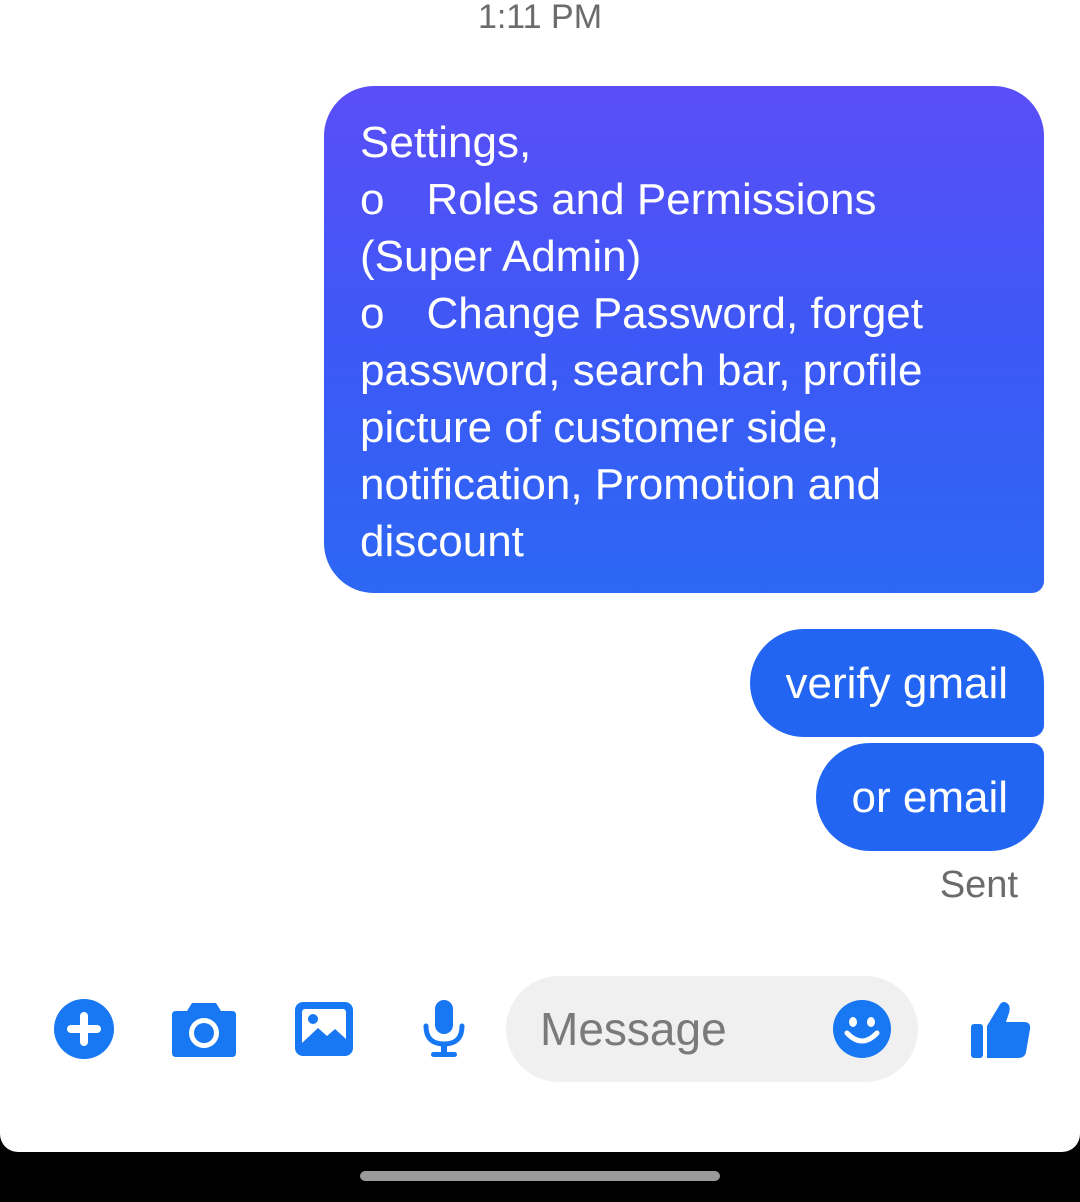 The image size is (1080, 1202). What do you see at coordinates (442, 541) in the screenshot?
I see `message-line-text: discount` at bounding box center [442, 541].